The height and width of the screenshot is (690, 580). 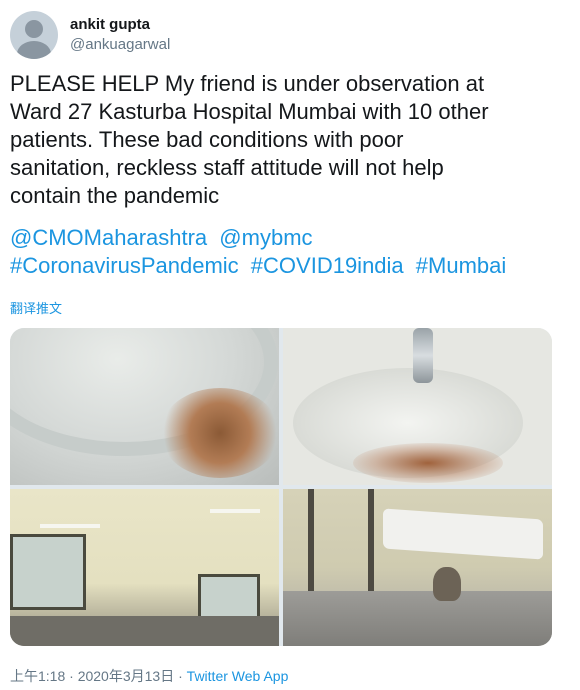 I want to click on translate-tweet-link: 翻译推文, so click(x=36, y=307).